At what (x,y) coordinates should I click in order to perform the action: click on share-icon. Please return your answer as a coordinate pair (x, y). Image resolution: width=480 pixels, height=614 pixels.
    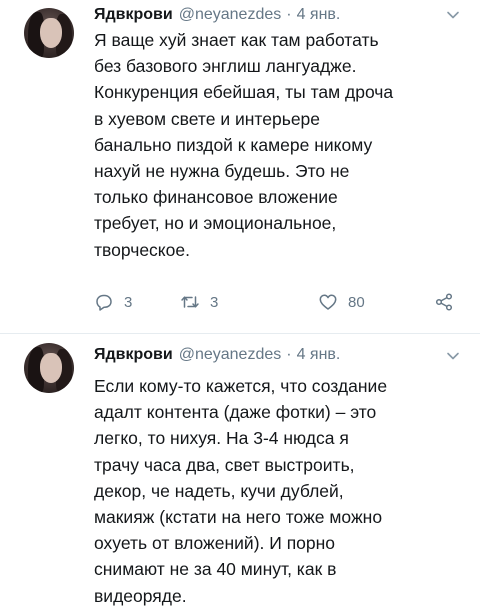
    Looking at the image, I should click on (444, 302).